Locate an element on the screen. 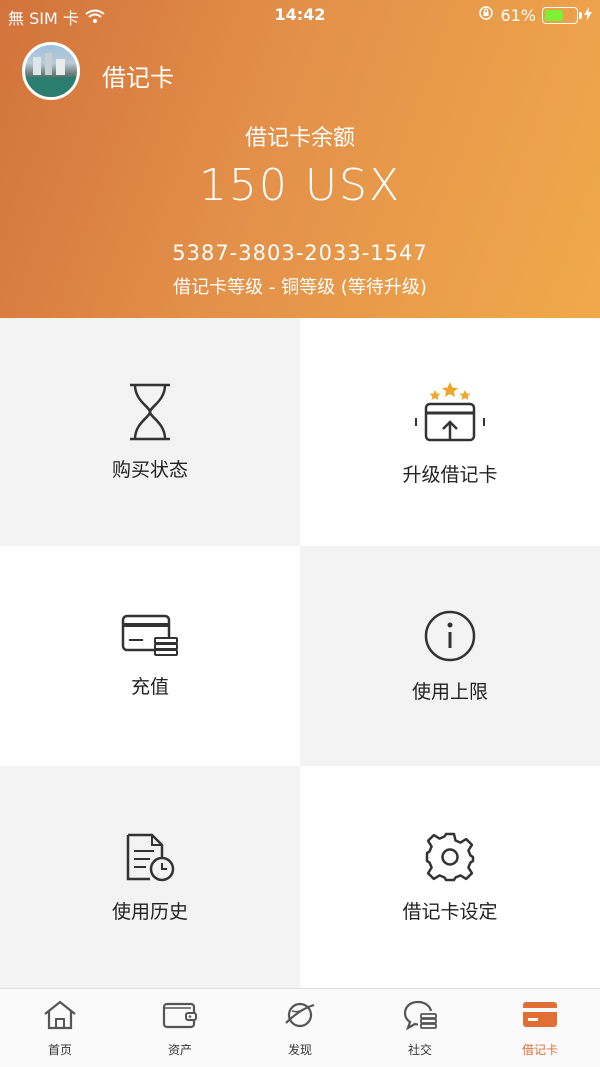 The image size is (600, 1067). recharge-button: 充值 is located at coordinates (150, 656).